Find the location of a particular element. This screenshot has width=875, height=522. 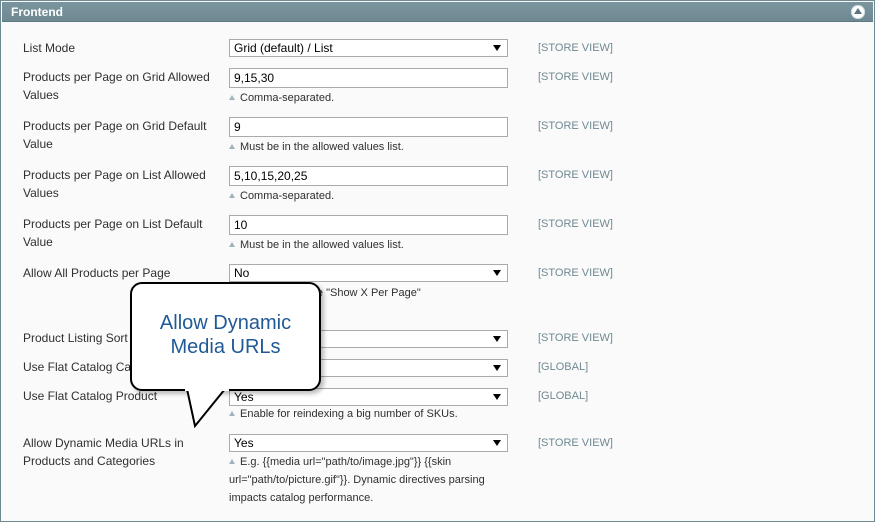

list-allowed-values-scope: [STORE VIEW] is located at coordinates (575, 175).